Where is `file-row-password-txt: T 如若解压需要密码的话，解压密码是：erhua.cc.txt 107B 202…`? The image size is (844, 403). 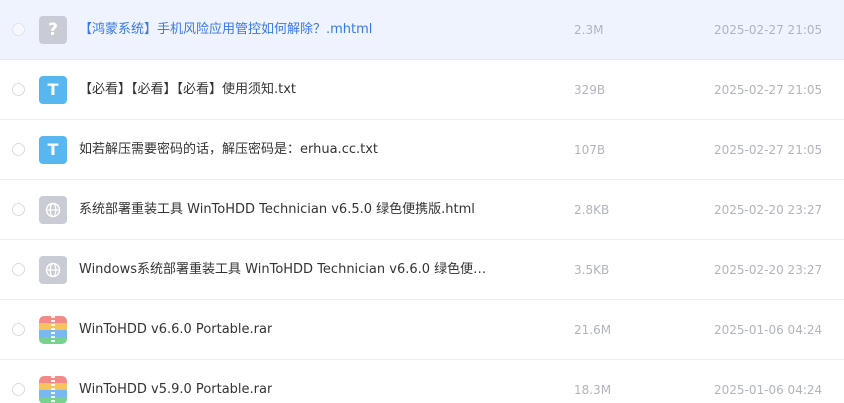
file-row-password-txt: T 如若解压需要密码的话，解压密码是：erhua.cc.txt 107B 202… is located at coordinates (422, 150).